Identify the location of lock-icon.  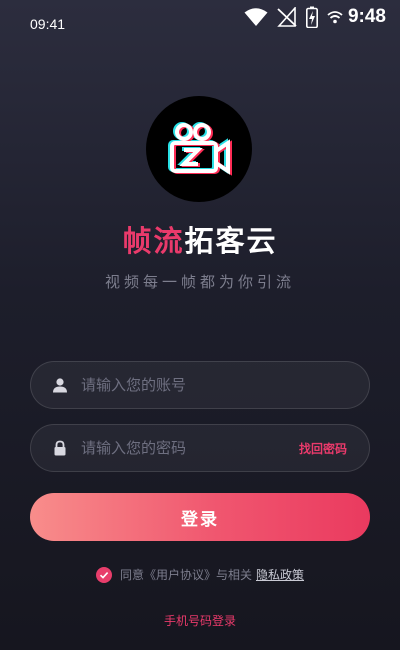
(60, 448).